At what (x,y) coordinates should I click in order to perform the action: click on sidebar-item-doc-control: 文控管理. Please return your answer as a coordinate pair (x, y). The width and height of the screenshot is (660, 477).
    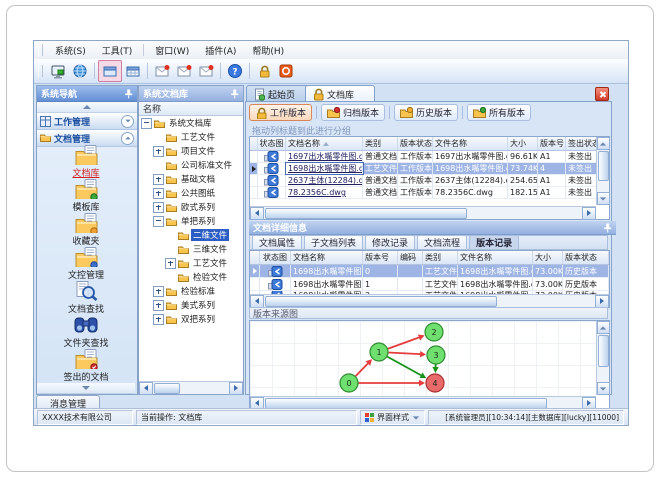
    Looking at the image, I should click on (86, 264).